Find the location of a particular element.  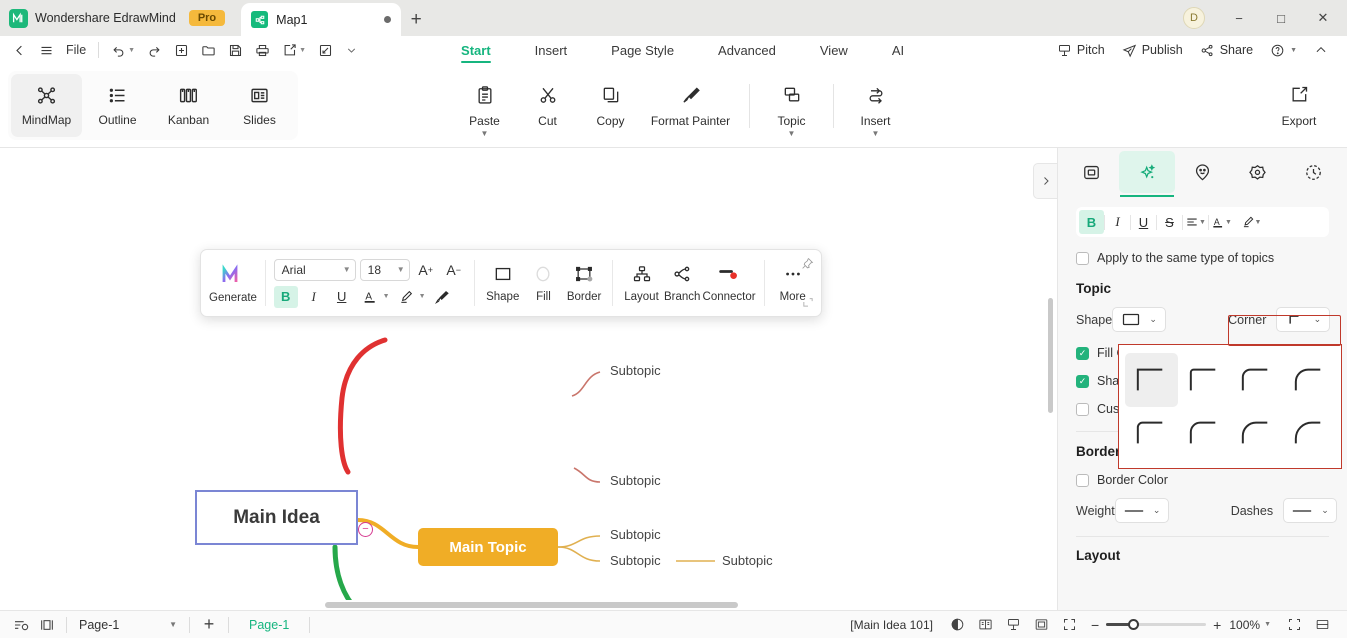

tab-start: Start is located at coordinates (476, 50).